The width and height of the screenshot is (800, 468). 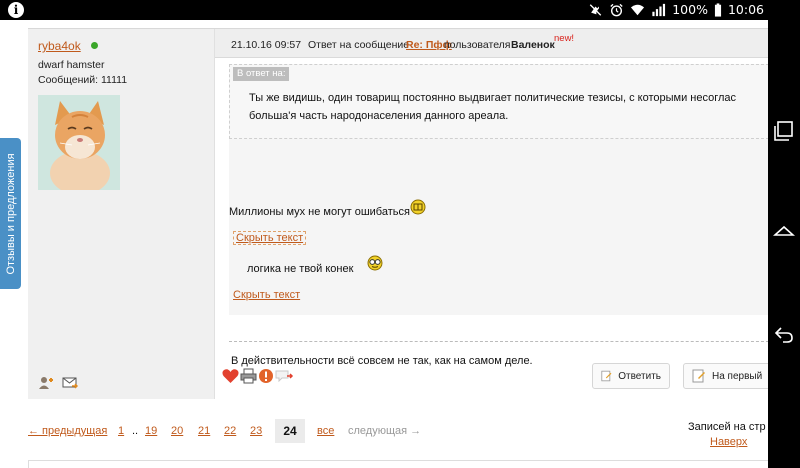 What do you see at coordinates (266, 376) in the screenshot?
I see `report-icon` at bounding box center [266, 376].